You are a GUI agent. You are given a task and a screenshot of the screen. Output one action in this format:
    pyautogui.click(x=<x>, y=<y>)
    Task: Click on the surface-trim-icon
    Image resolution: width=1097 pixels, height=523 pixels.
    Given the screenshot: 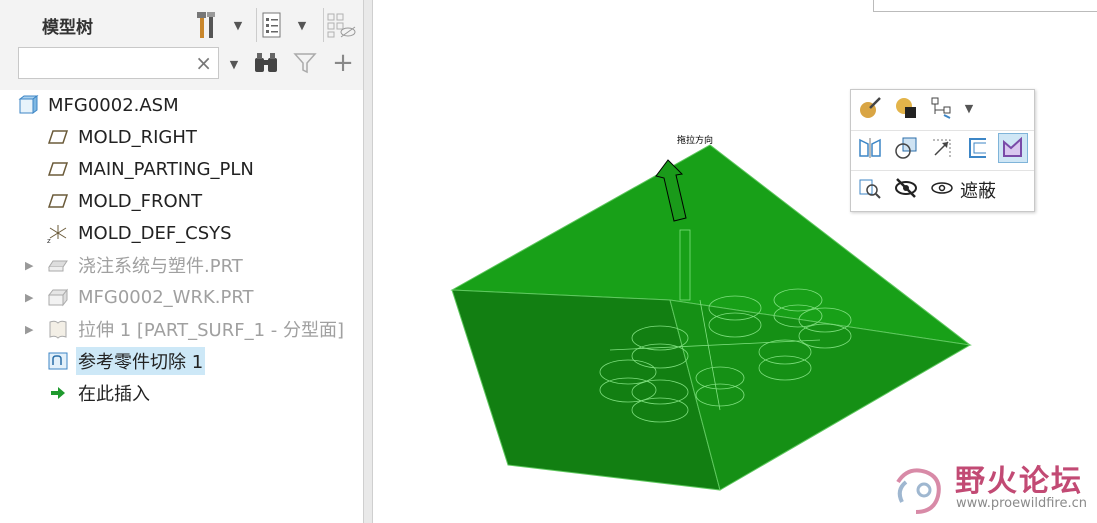 What is the action you would take?
    pyautogui.click(x=1012, y=146)
    